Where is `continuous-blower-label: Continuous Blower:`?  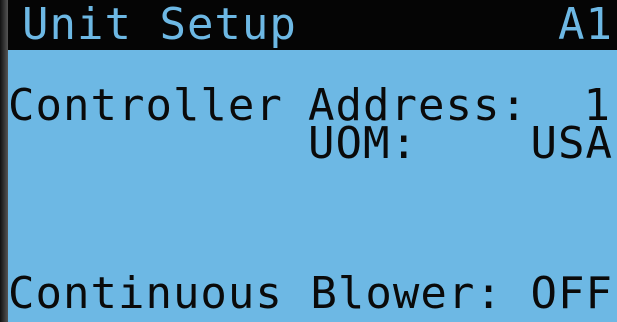 continuous-blower-label: Continuous Blower: is located at coordinates (255, 293).